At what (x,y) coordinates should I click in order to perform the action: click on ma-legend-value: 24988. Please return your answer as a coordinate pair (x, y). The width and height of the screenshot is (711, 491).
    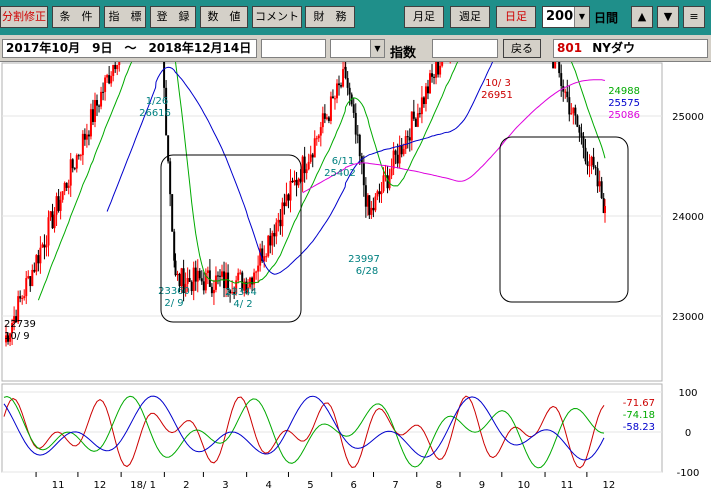
    Looking at the image, I should click on (624, 91).